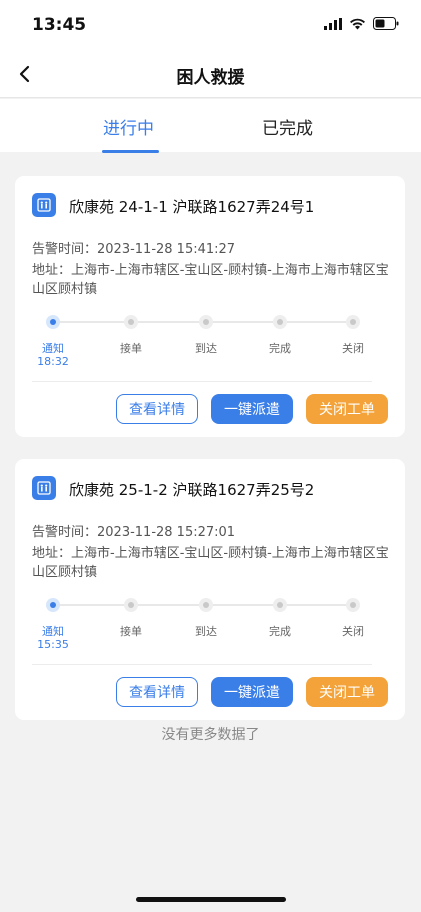 Image resolution: width=421 pixels, height=912 pixels. I want to click on wifi-icon, so click(357, 23).